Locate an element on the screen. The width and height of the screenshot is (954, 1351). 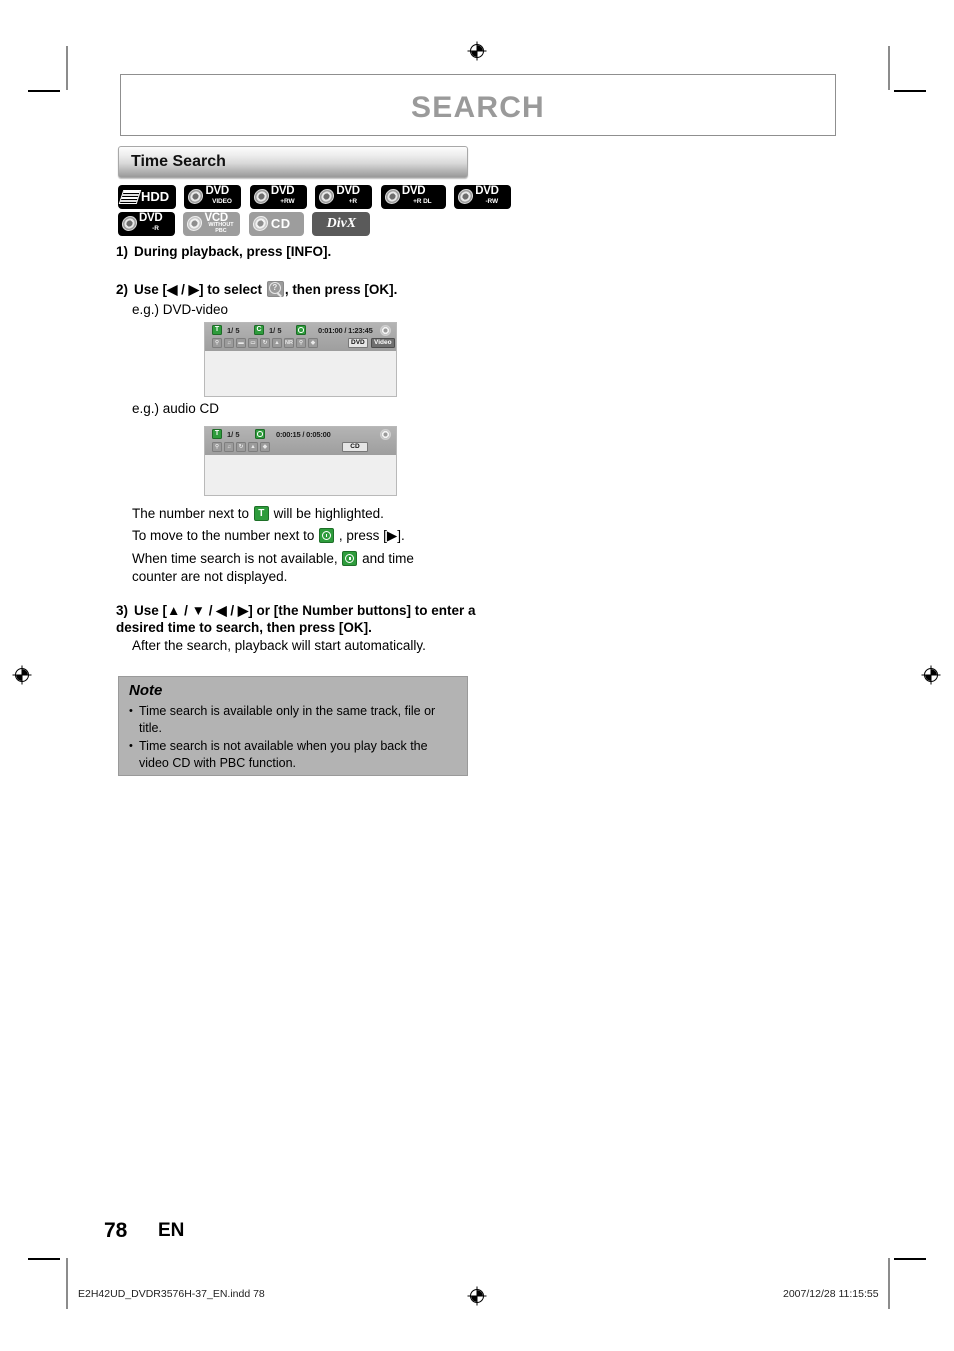
note-title: Note is located at coordinates (146, 690).